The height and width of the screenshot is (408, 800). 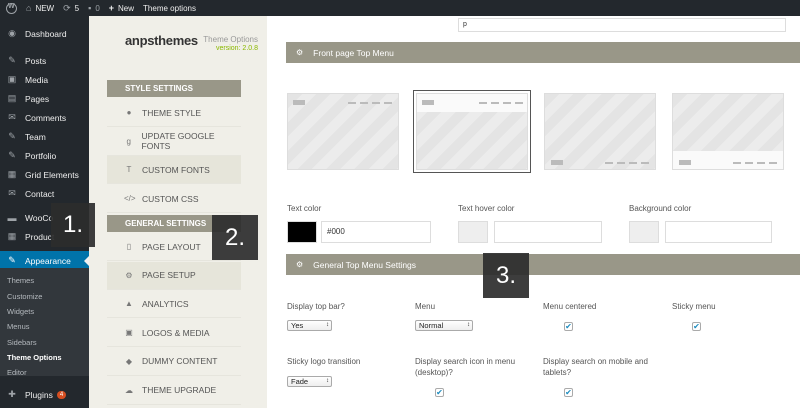 What do you see at coordinates (309, 381) in the screenshot?
I see `sticky-logo-transition-select: Fade` at bounding box center [309, 381].